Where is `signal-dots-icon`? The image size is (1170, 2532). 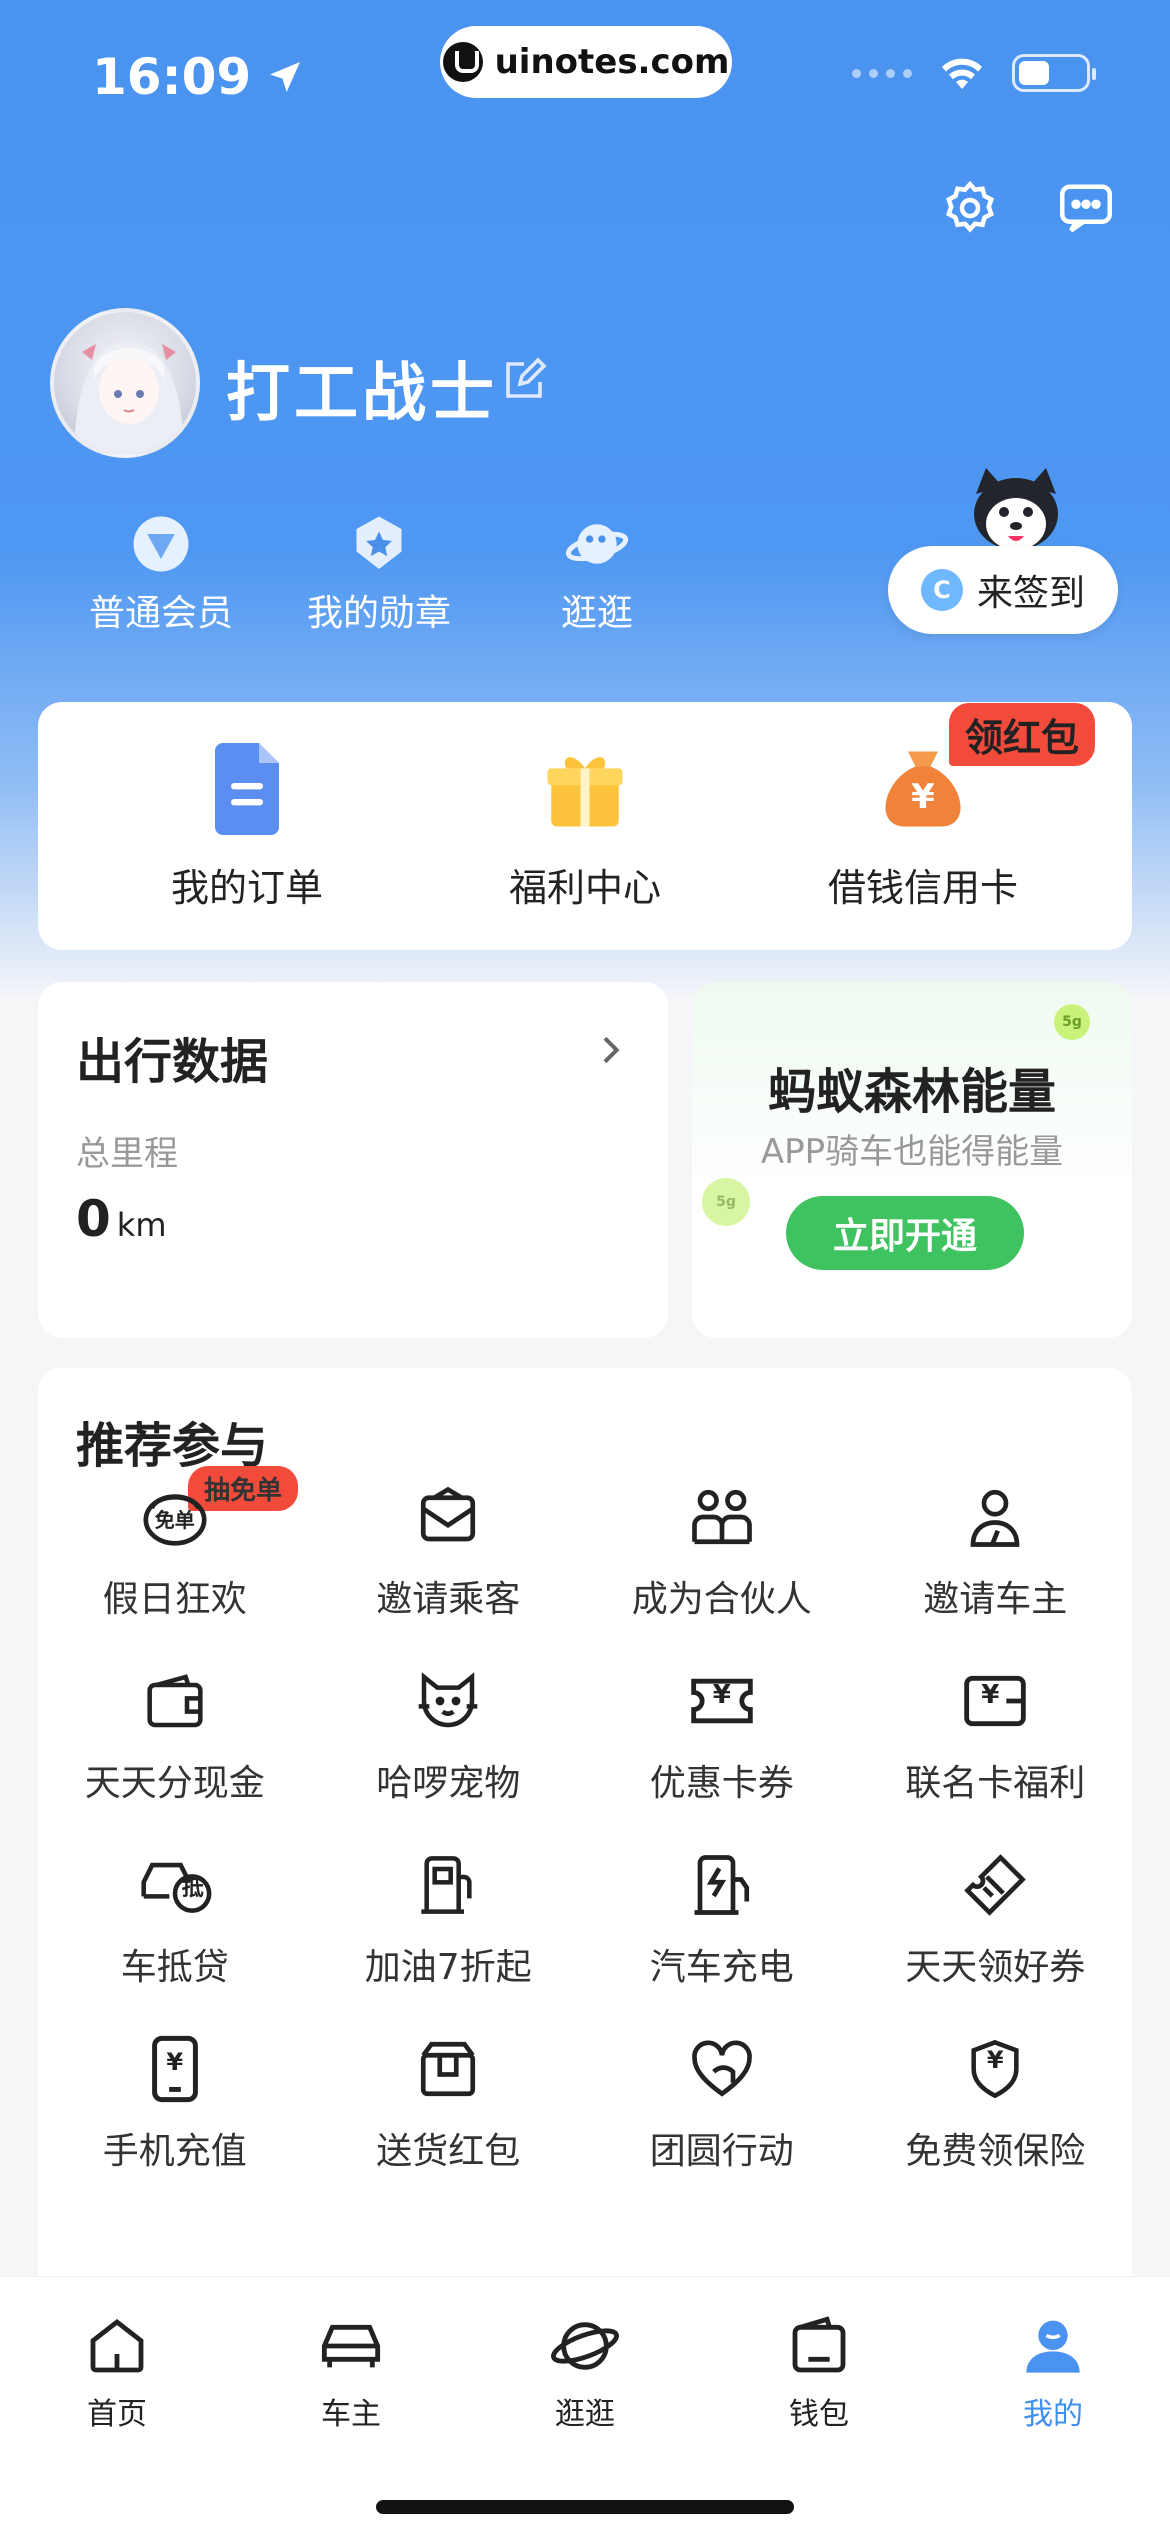
signal-dots-icon is located at coordinates (882, 73).